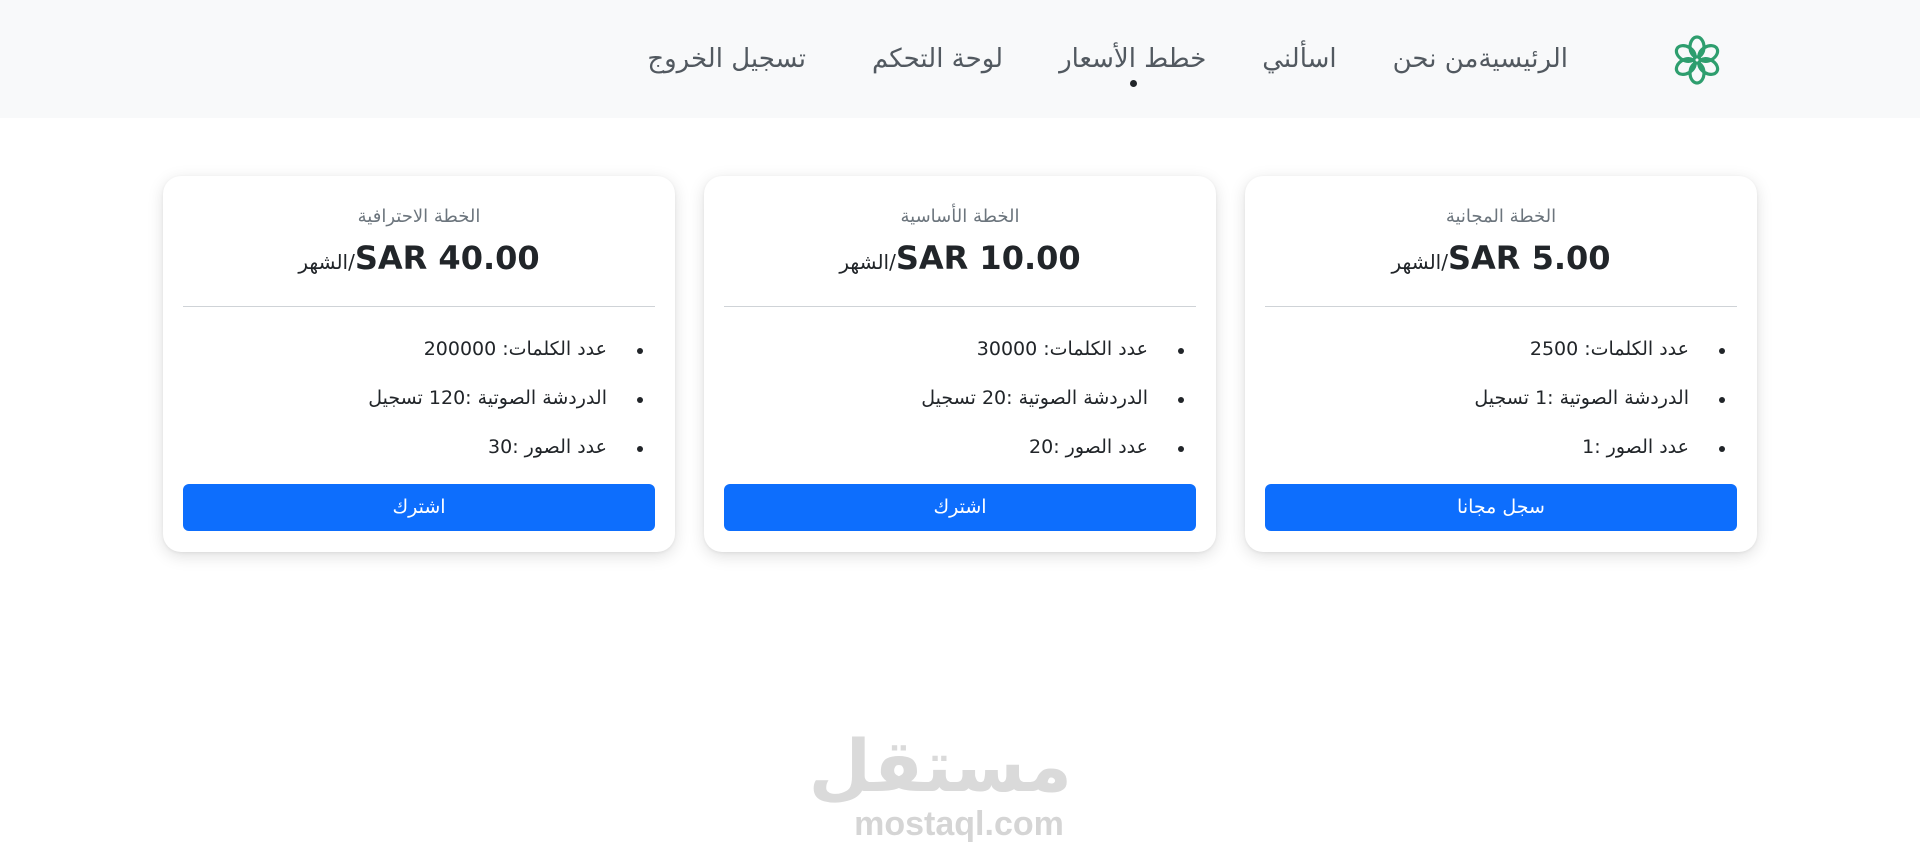  I want to click on watermark-latin: mostaql.com, so click(959, 824).